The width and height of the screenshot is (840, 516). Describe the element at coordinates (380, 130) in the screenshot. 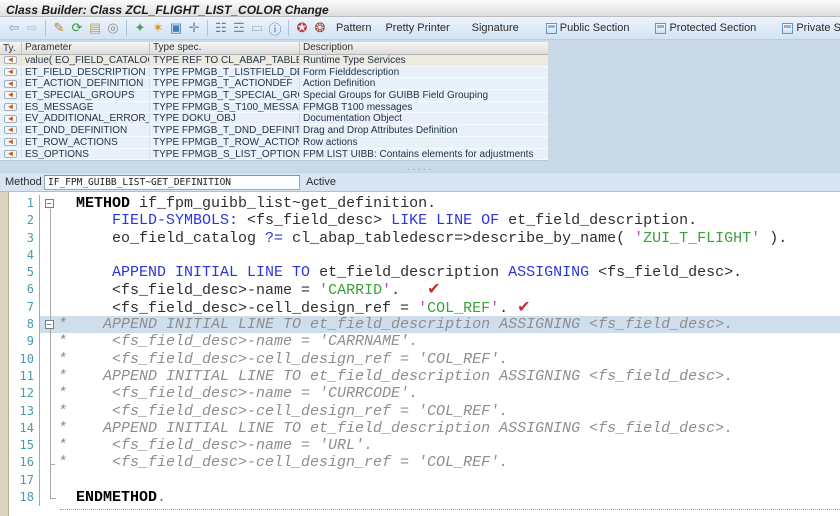

I see `parameter-description-cell: Drag and Drop Attributes Definition` at that location.